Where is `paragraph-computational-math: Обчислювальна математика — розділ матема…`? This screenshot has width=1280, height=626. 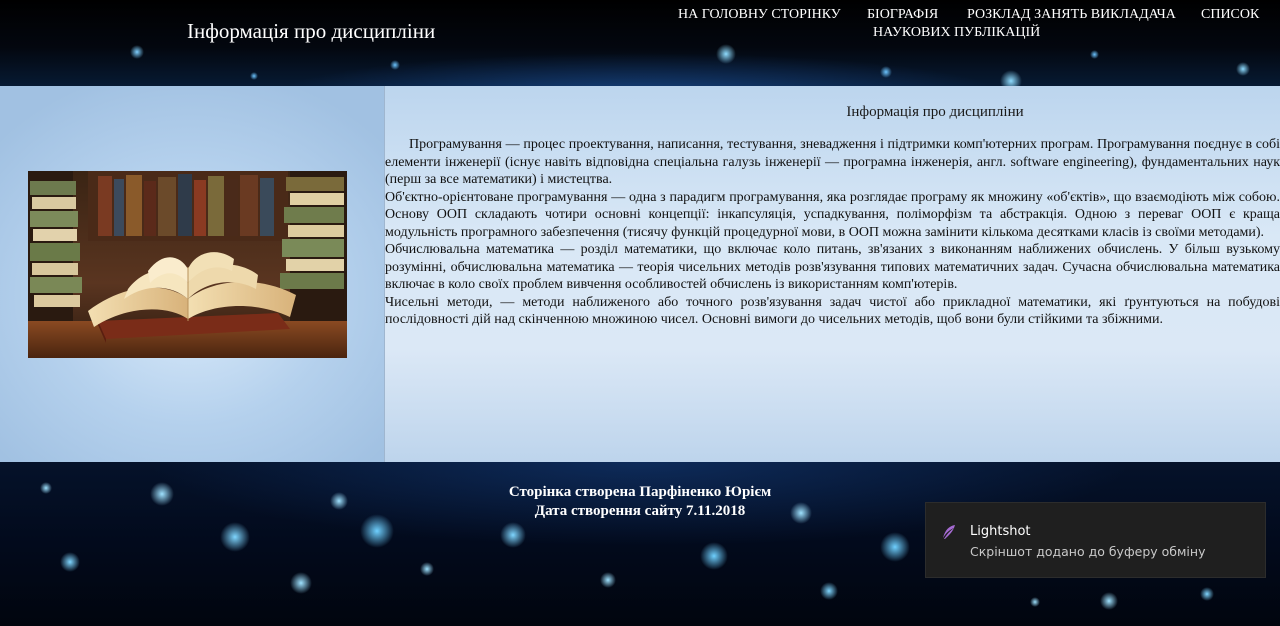 paragraph-computational-math: Обчислювальна математика — розділ матема… is located at coordinates (832, 267).